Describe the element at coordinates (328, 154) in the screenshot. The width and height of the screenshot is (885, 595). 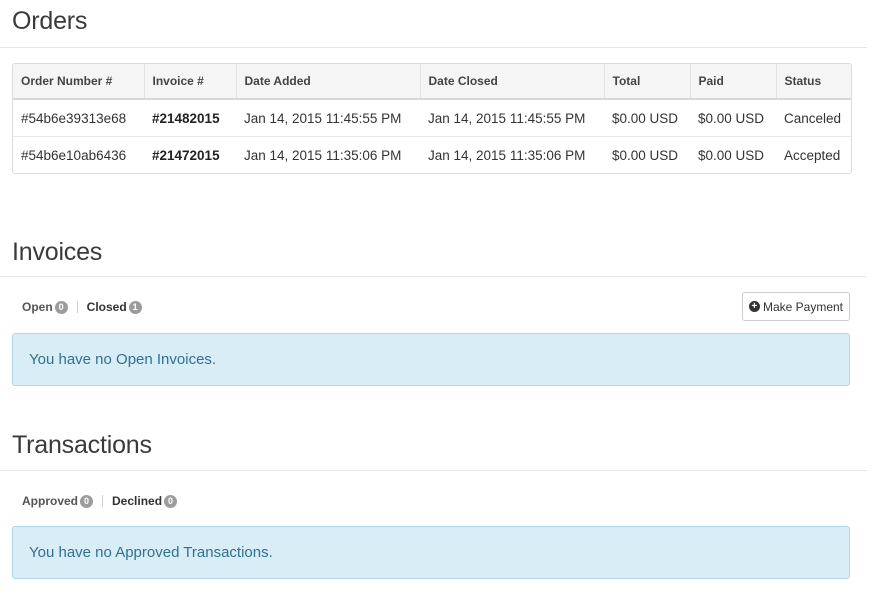
I see `date-added: Jan 14, 2015 11:35:06 PM` at that location.